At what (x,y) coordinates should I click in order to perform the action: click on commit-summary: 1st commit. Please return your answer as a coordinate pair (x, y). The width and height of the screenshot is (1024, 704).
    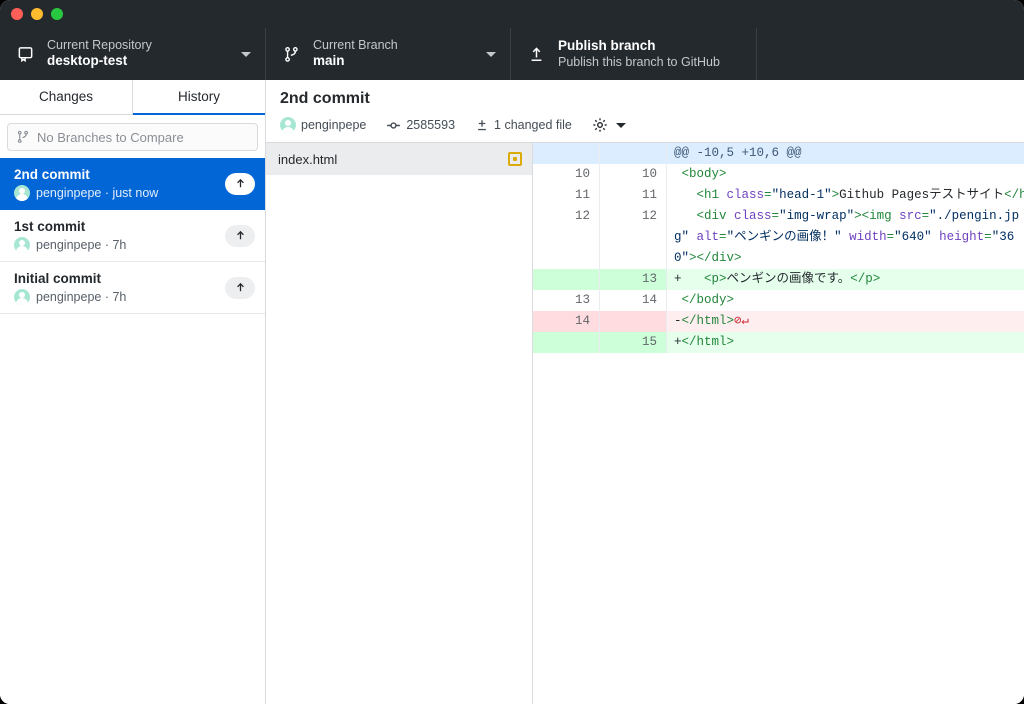
    Looking at the image, I should click on (50, 226).